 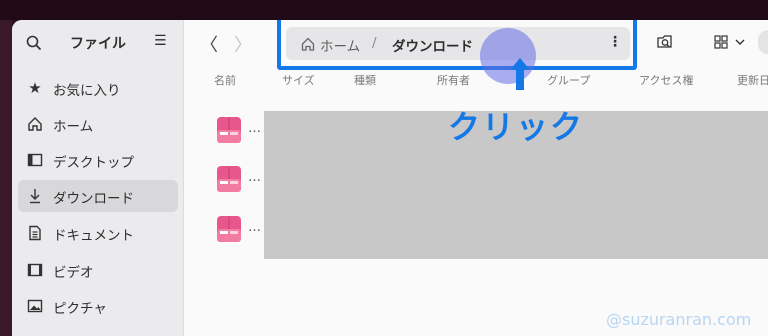 What do you see at coordinates (365, 80) in the screenshot?
I see `column-header-type: 種類` at bounding box center [365, 80].